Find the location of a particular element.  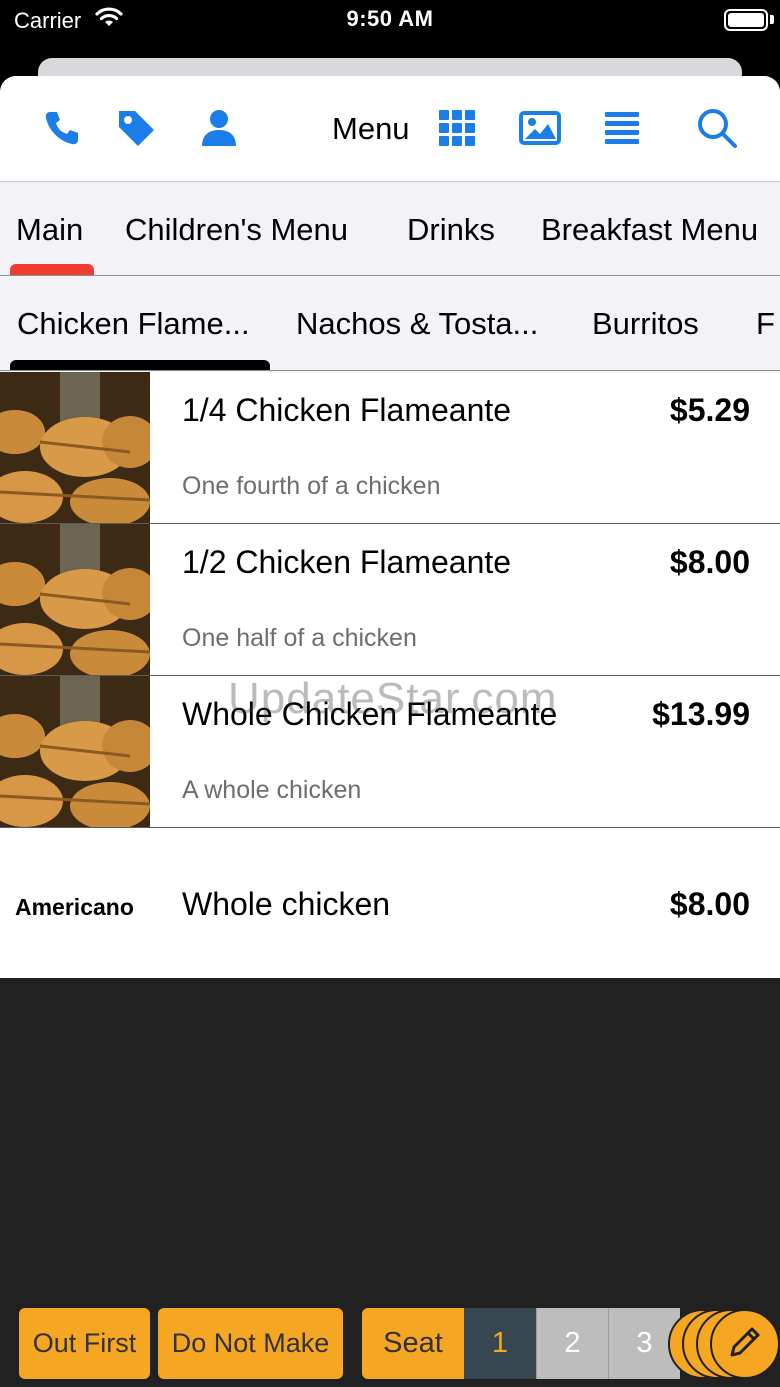

page-title: Menu is located at coordinates (371, 128).